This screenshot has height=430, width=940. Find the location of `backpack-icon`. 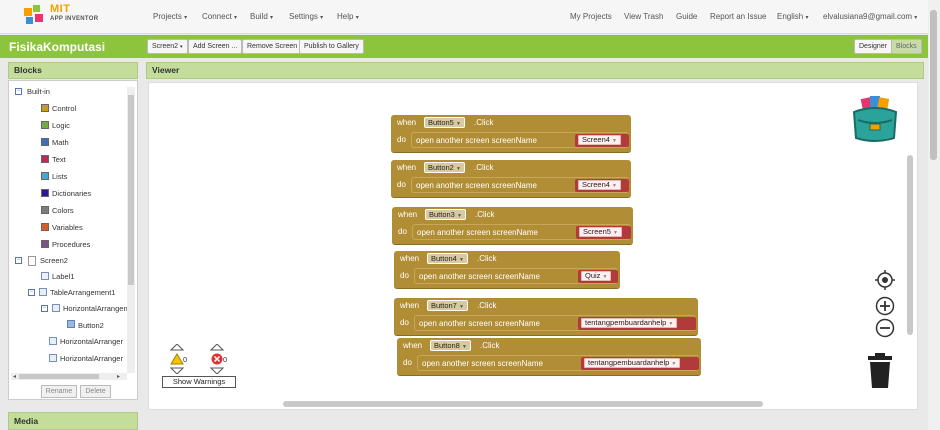

backpack-icon is located at coordinates (875, 120).